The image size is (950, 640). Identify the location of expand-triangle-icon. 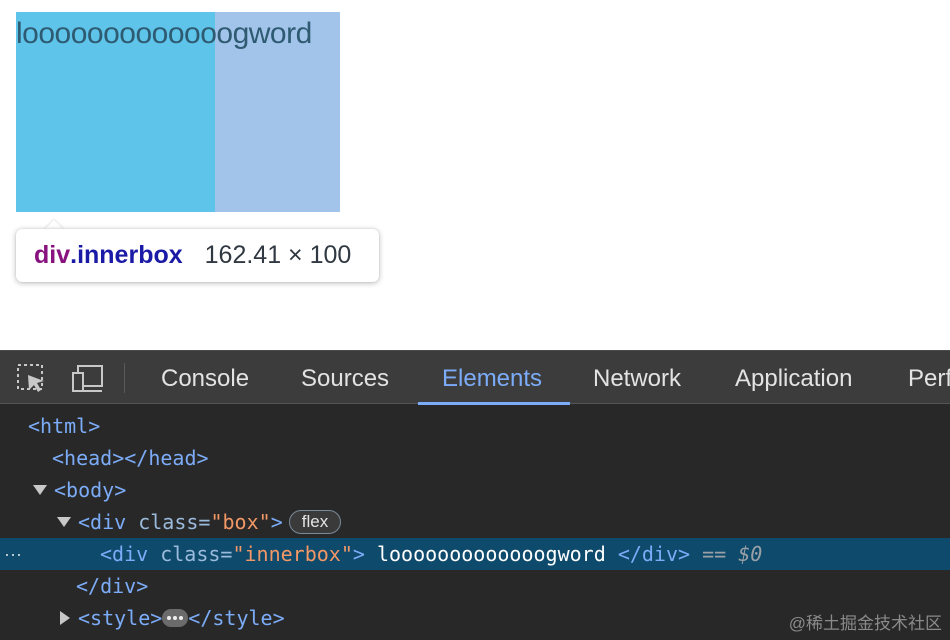
(65, 618).